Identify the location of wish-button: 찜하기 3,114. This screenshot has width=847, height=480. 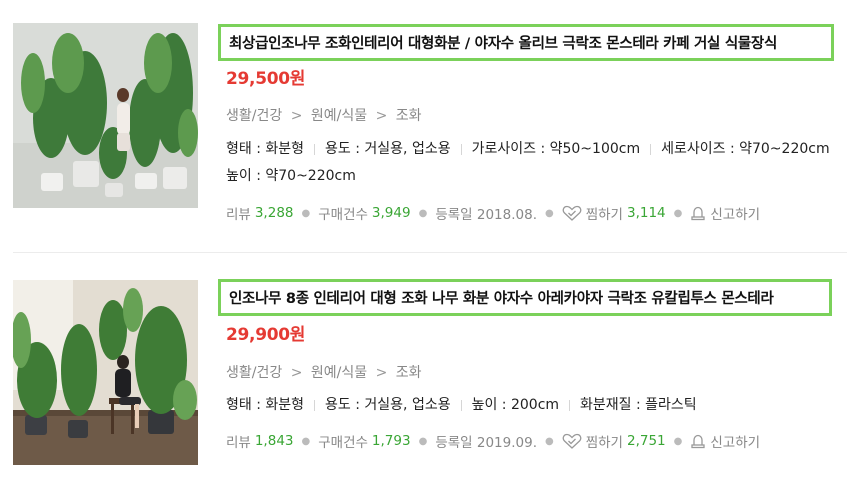
(614, 213).